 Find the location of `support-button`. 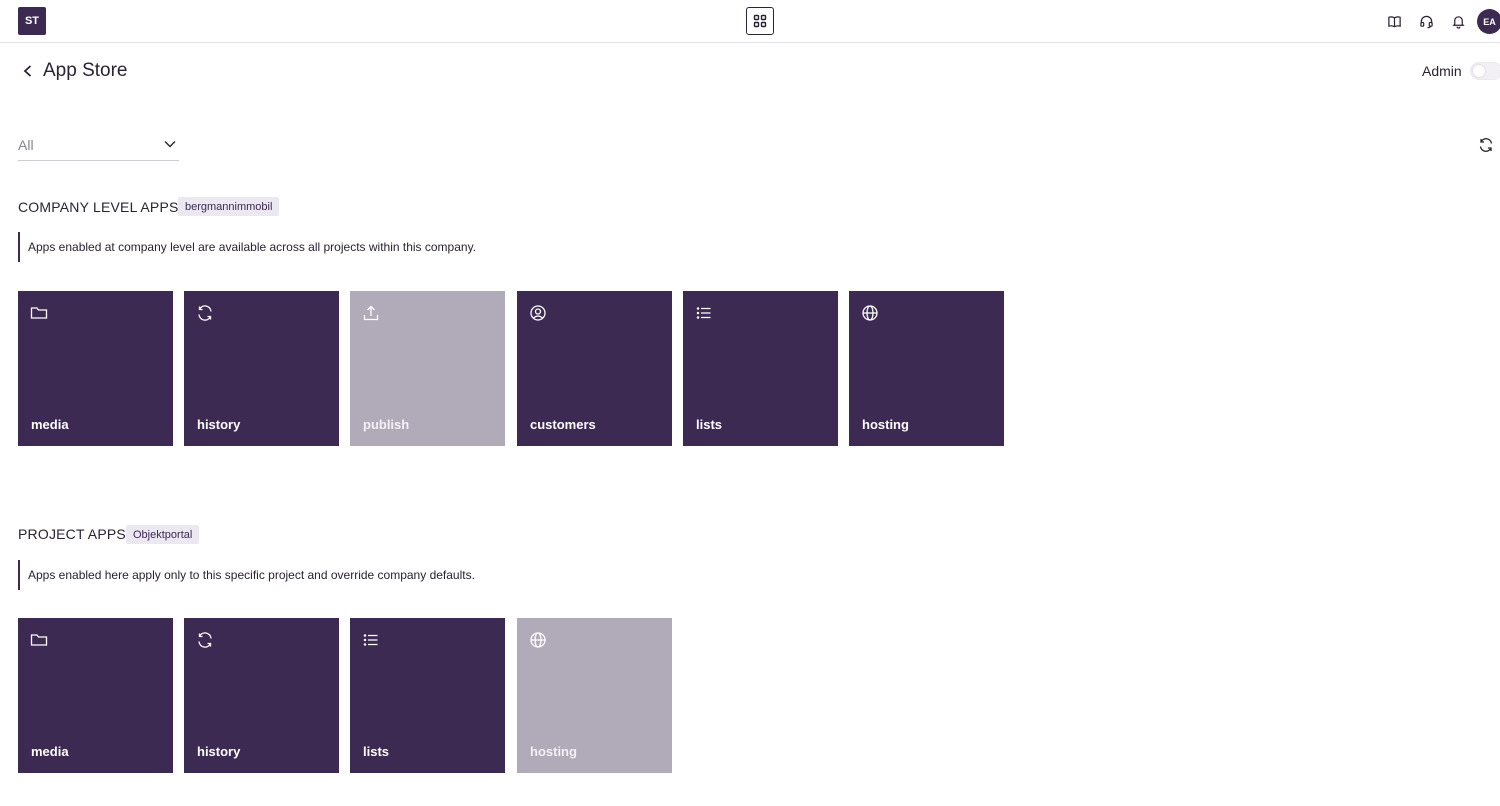

support-button is located at coordinates (1426, 21).